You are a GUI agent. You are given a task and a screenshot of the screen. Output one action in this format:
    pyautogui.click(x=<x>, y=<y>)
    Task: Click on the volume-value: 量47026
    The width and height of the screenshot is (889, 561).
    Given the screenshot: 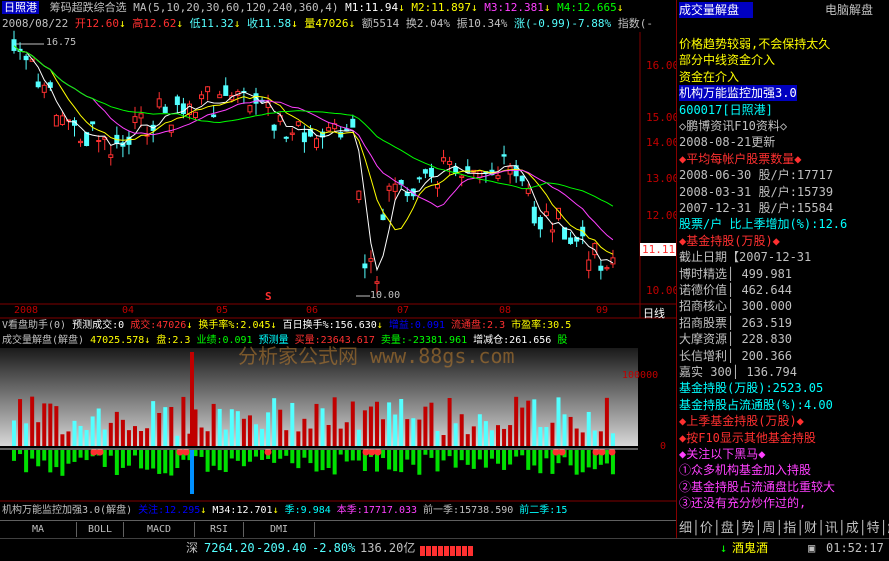 What is the action you would take?
    pyautogui.click(x=326, y=23)
    